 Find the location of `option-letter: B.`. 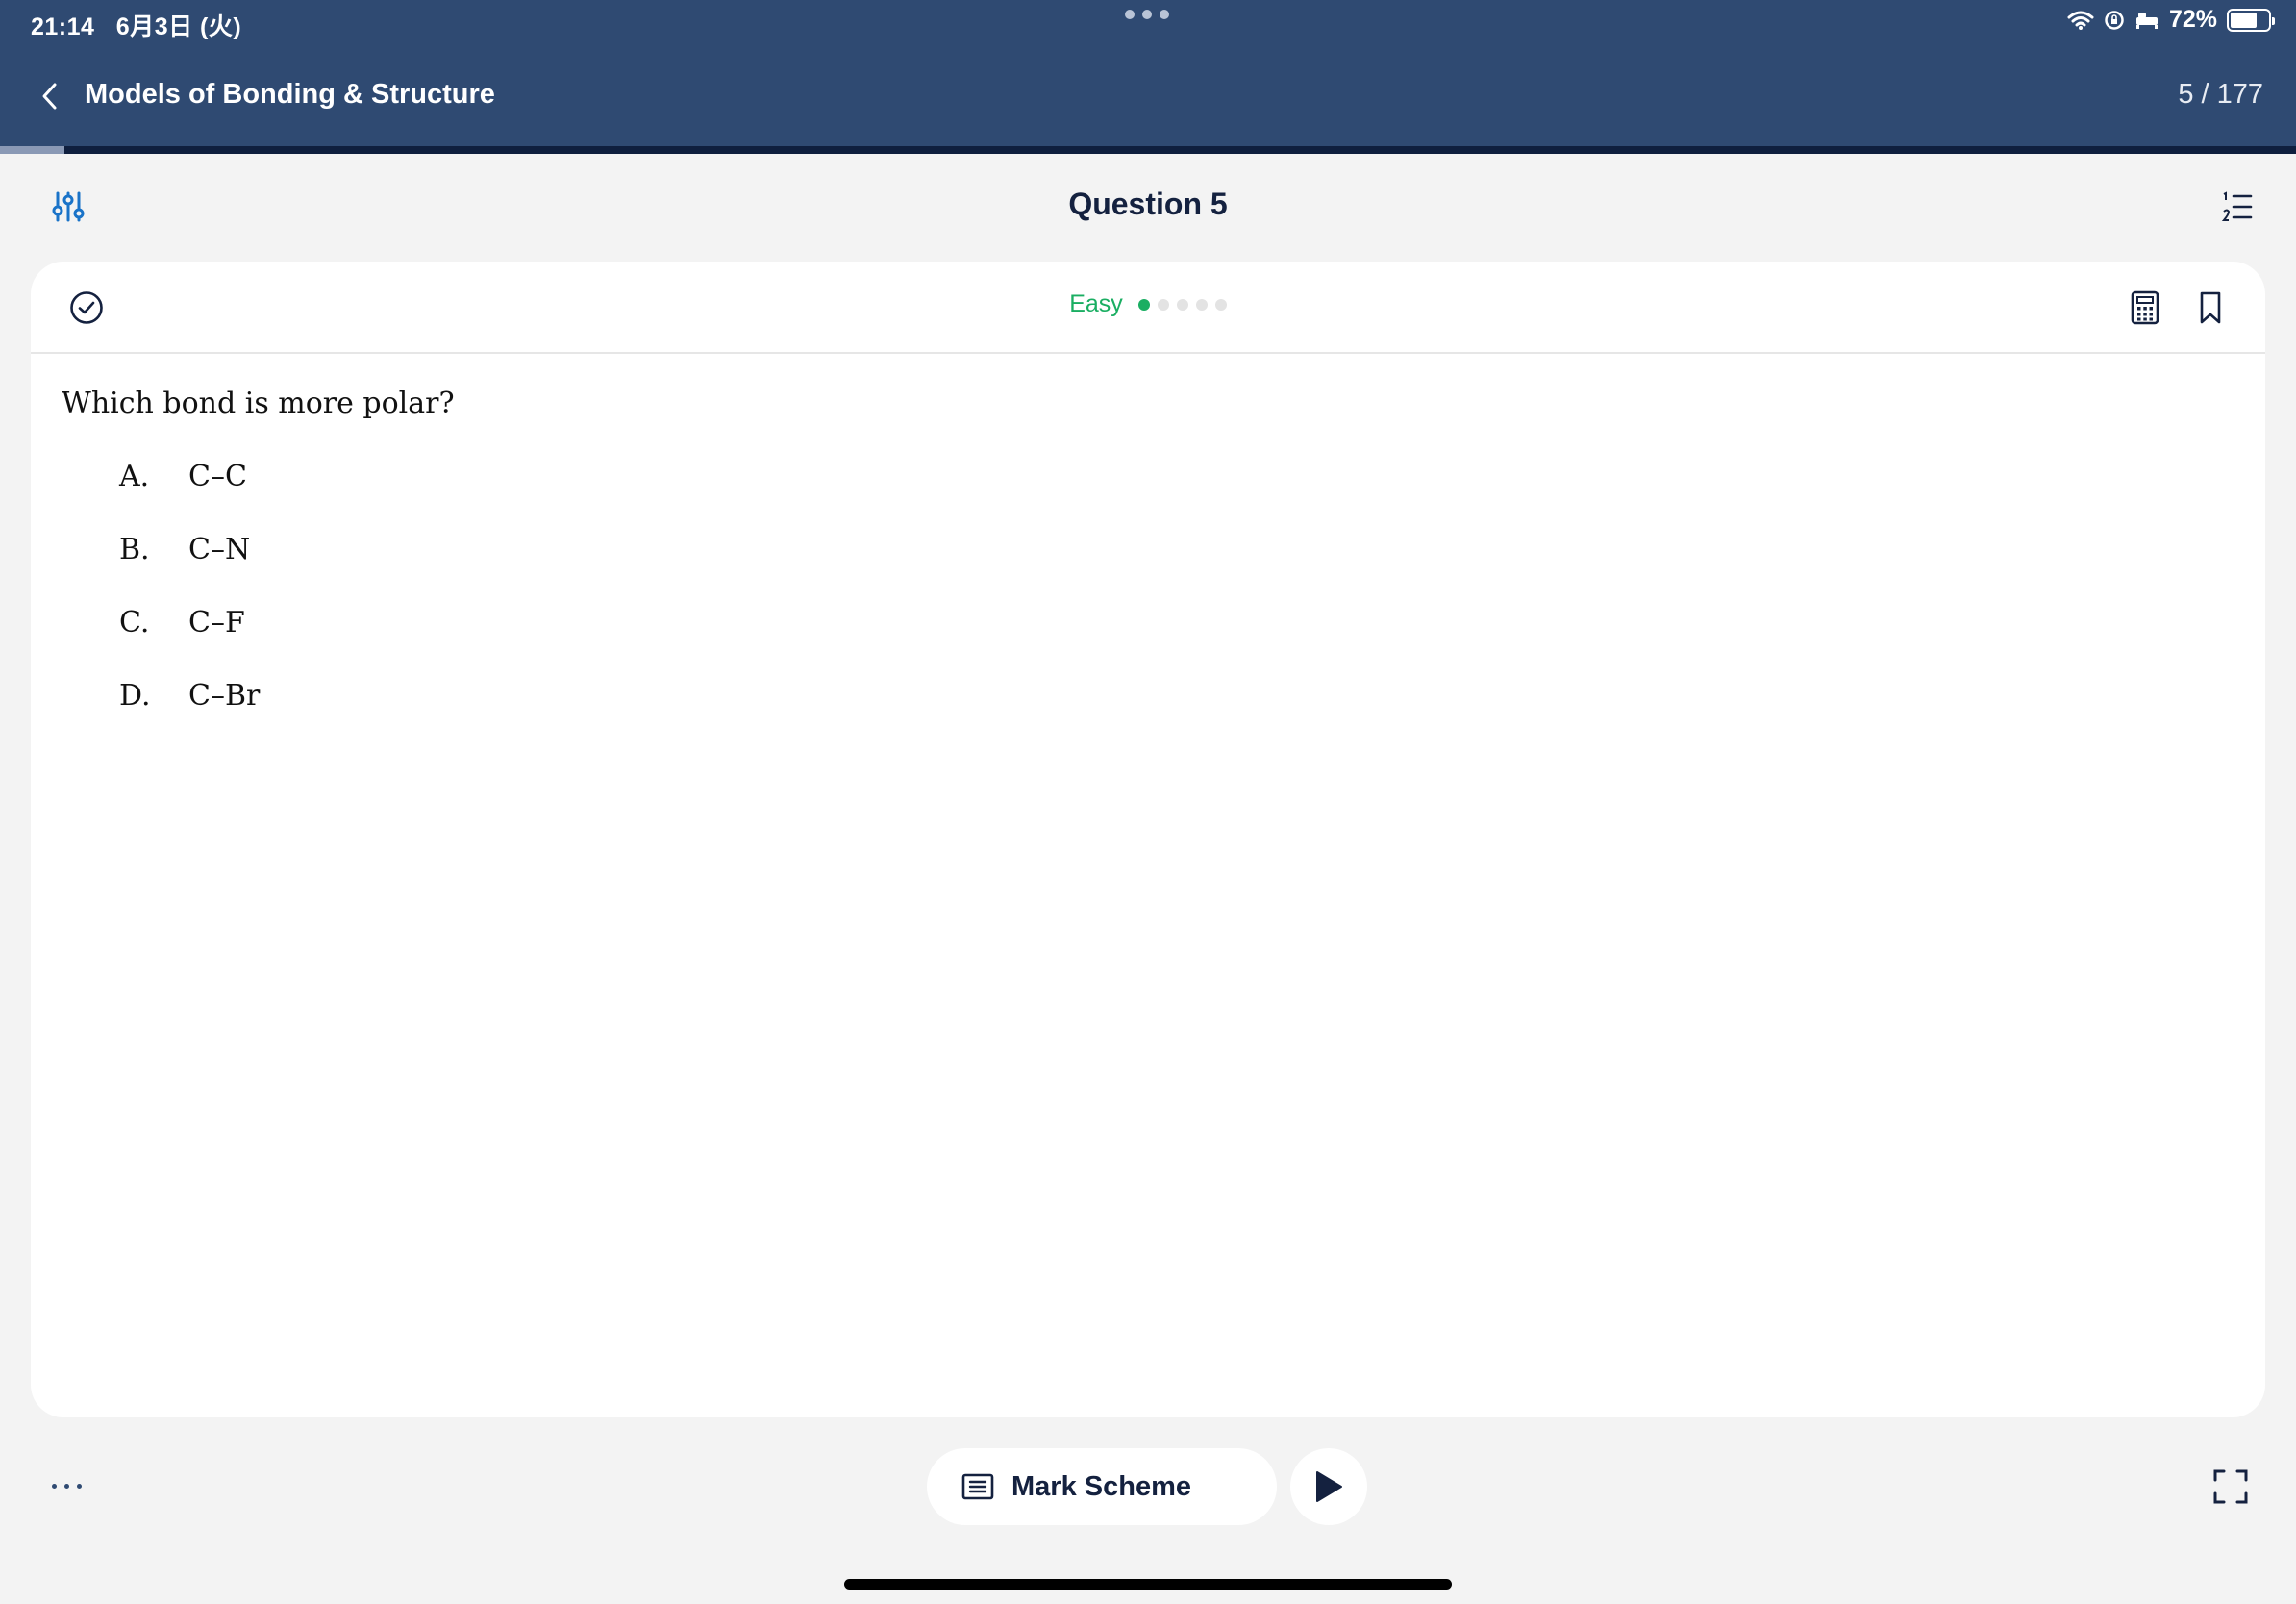

option-letter: B. is located at coordinates (134, 549).